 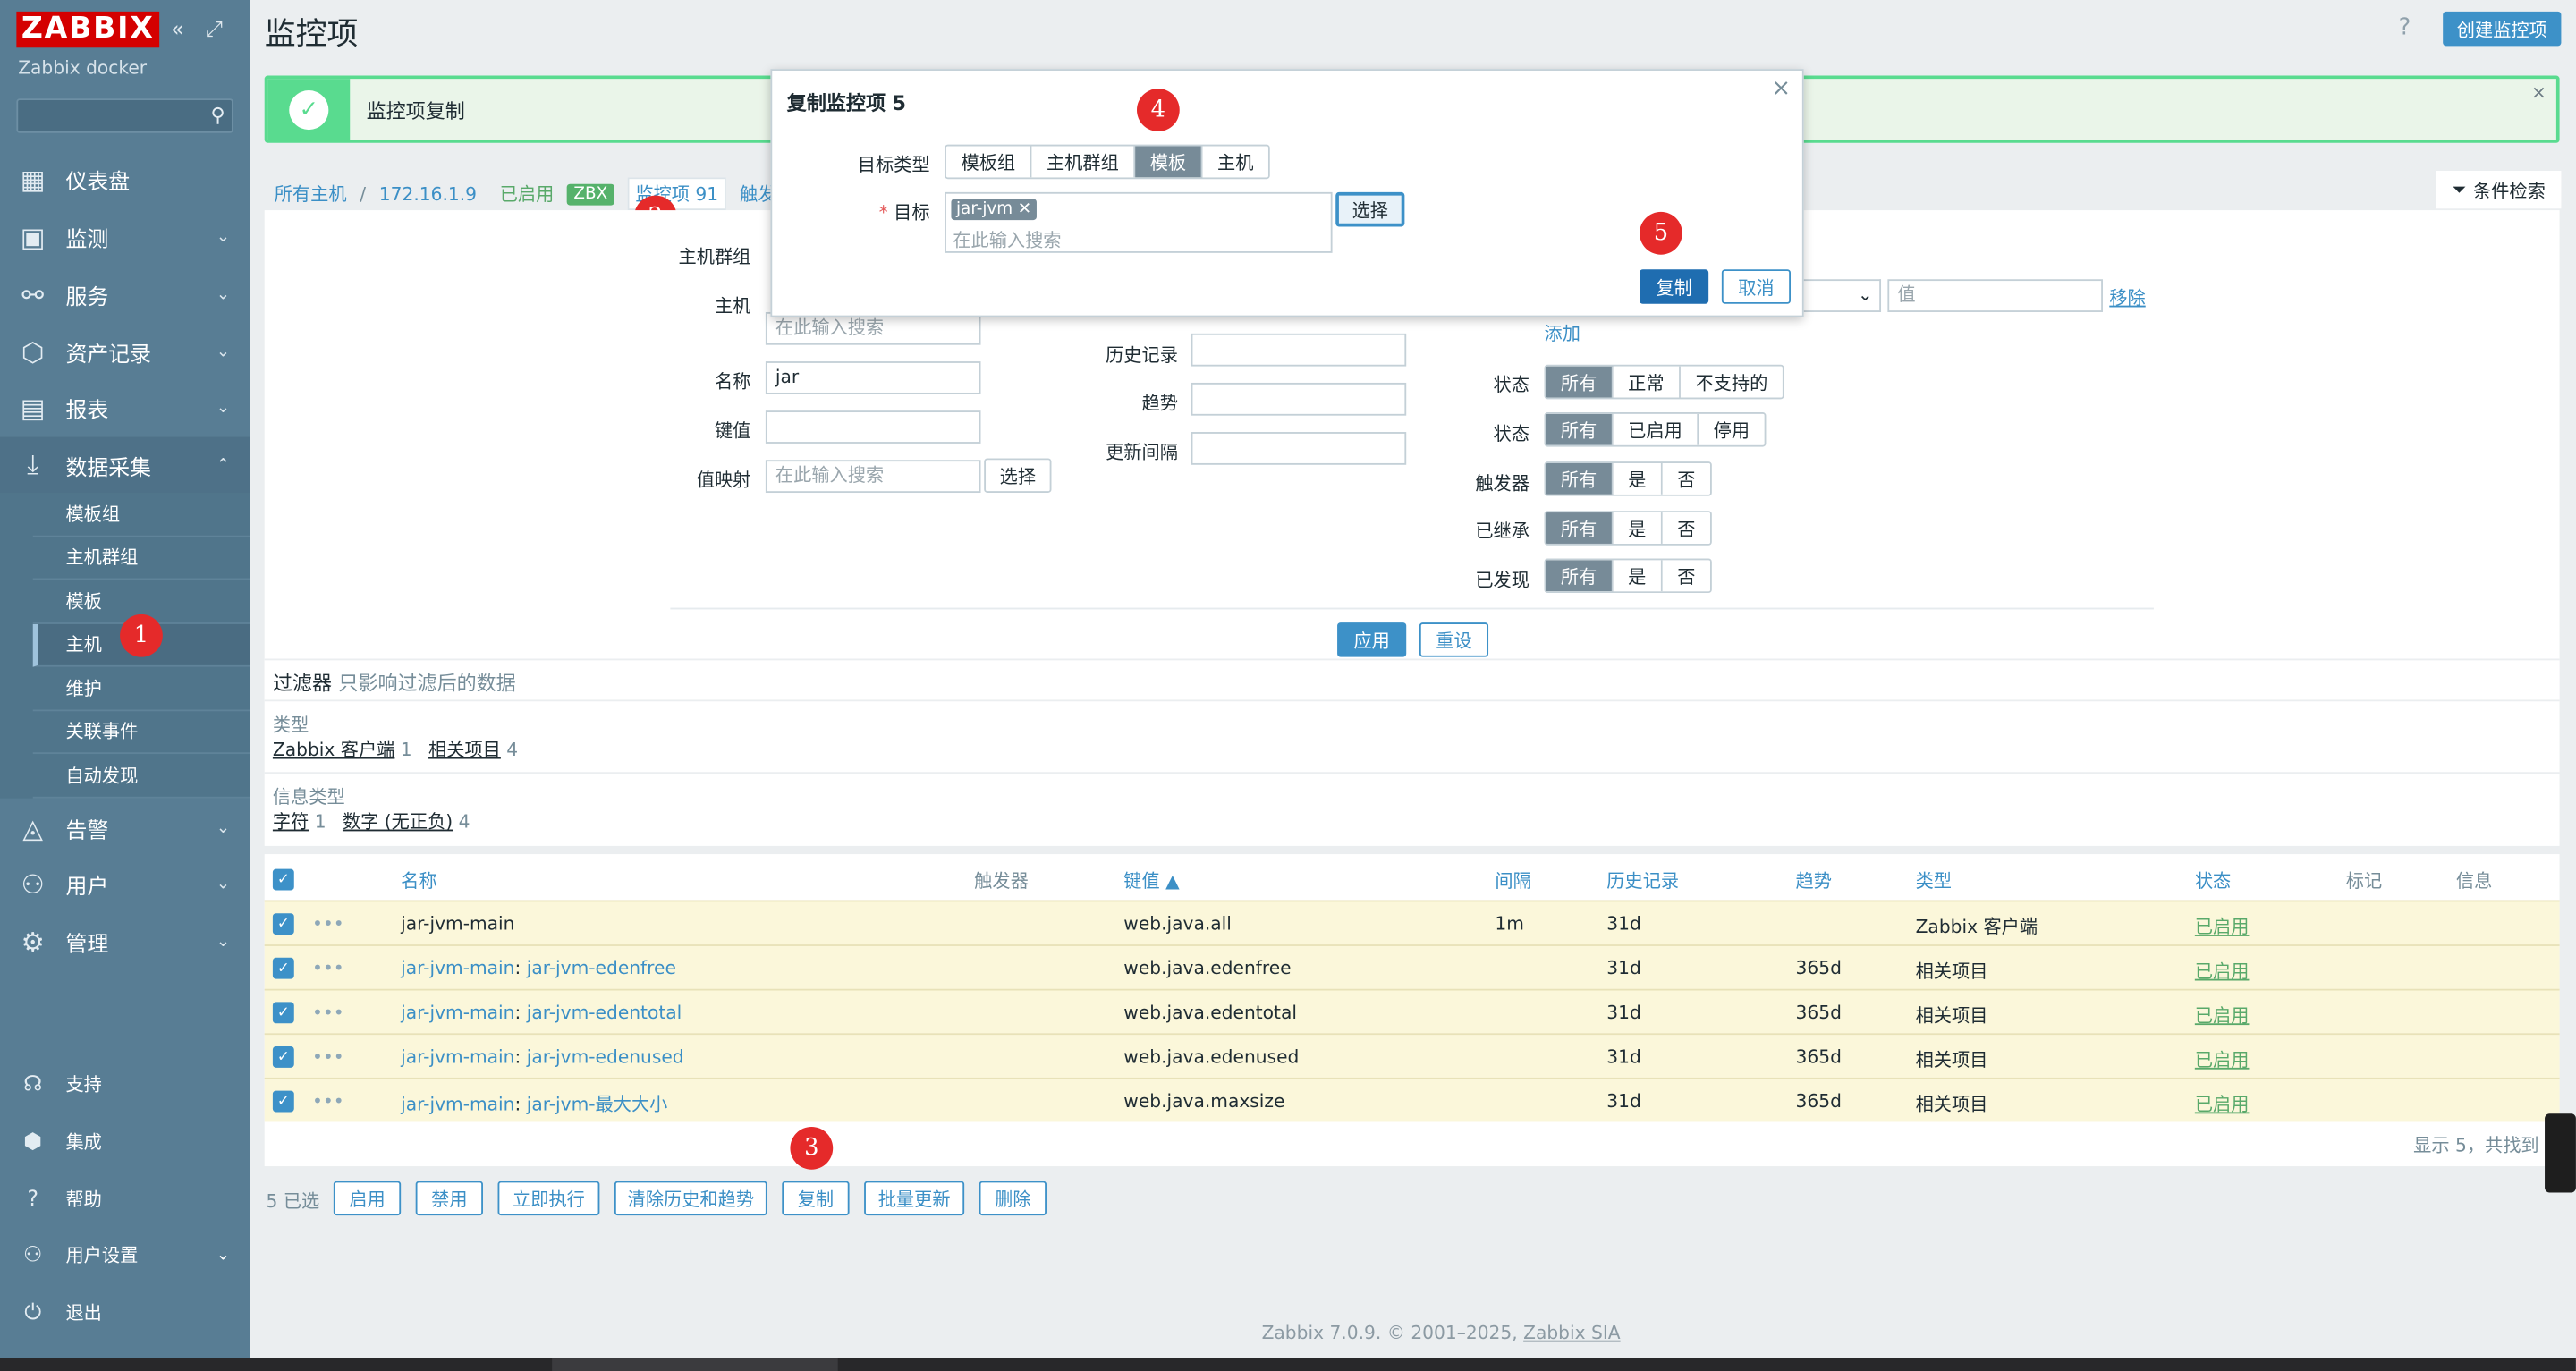 What do you see at coordinates (2127, 297) in the screenshot?
I see `remove-tag-link: 移除` at bounding box center [2127, 297].